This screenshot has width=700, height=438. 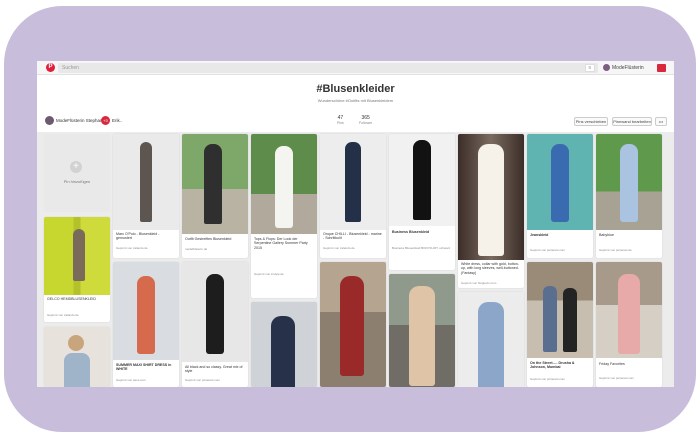 What do you see at coordinates (77, 181) in the screenshot?
I see `add-pin-label: Pin hinzufügen` at bounding box center [77, 181].